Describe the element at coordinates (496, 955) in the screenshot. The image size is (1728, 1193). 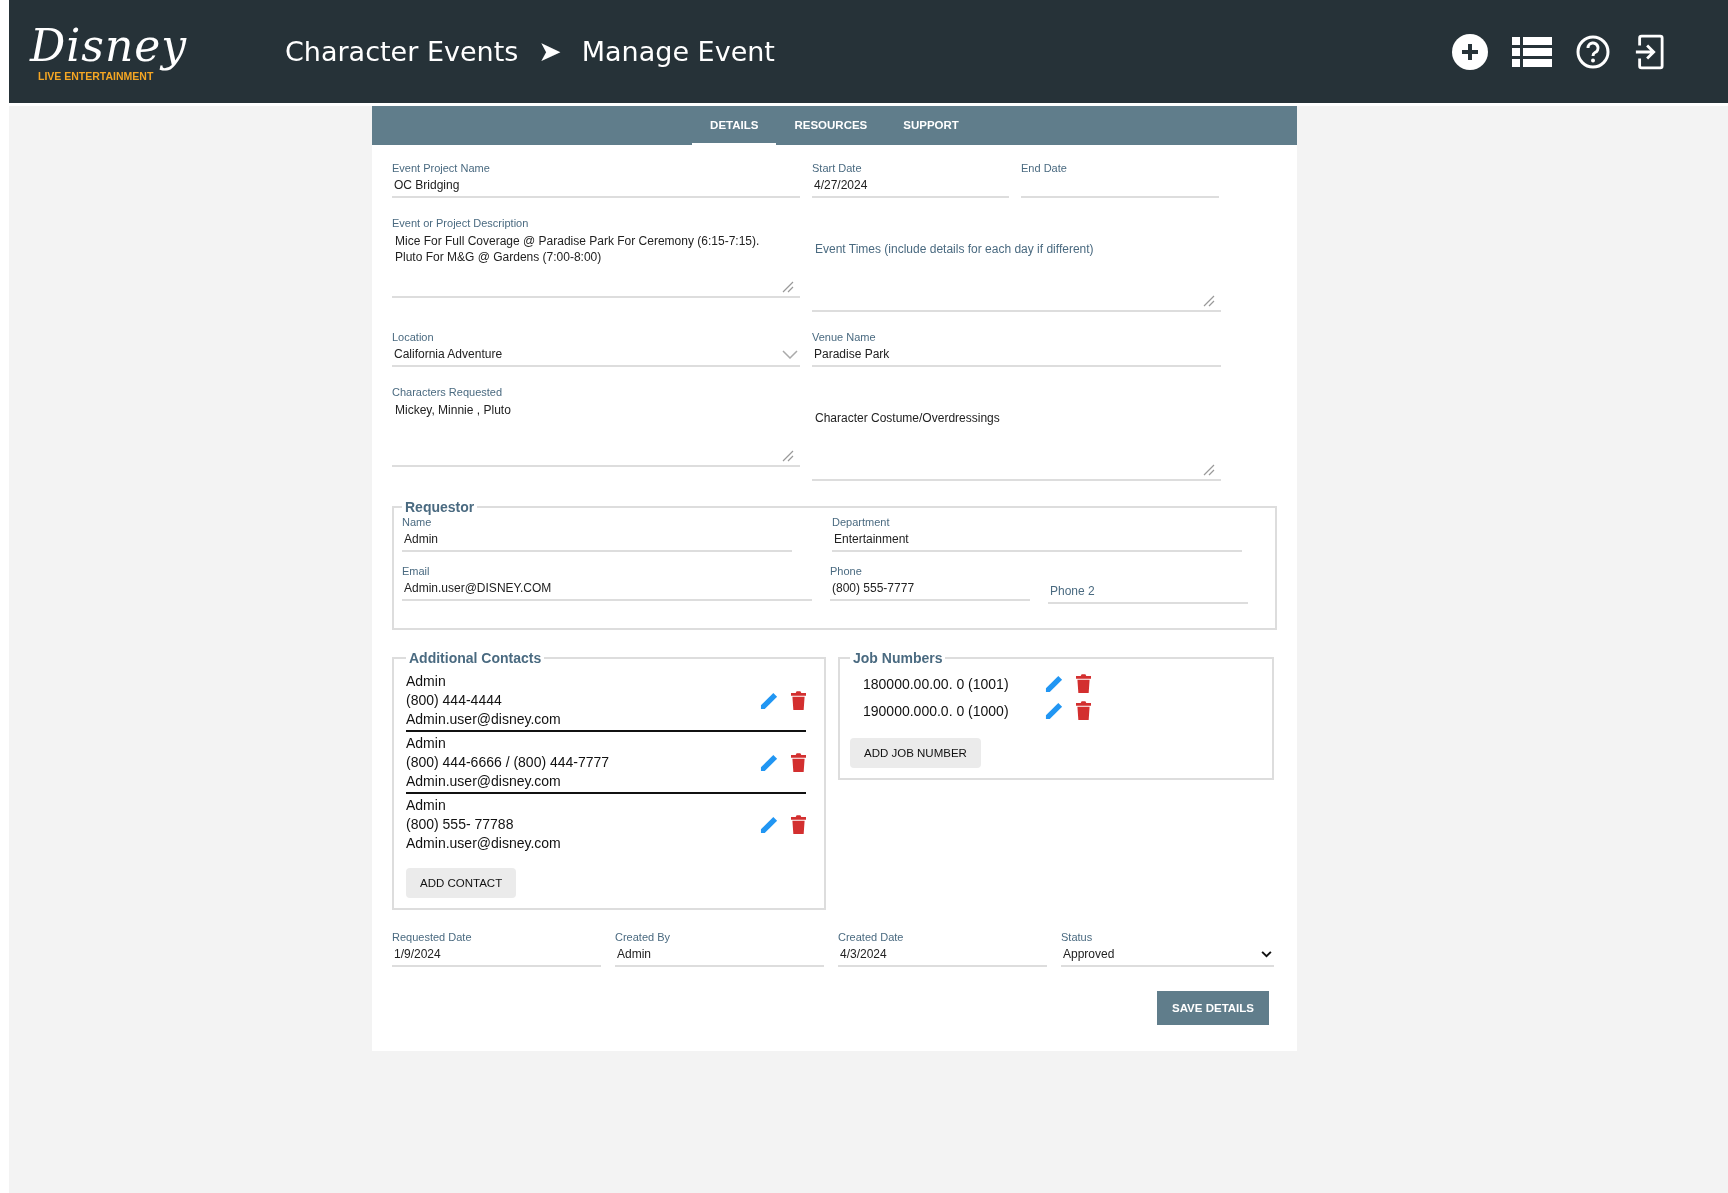
I see `input-field: 1/9/2024` at that location.